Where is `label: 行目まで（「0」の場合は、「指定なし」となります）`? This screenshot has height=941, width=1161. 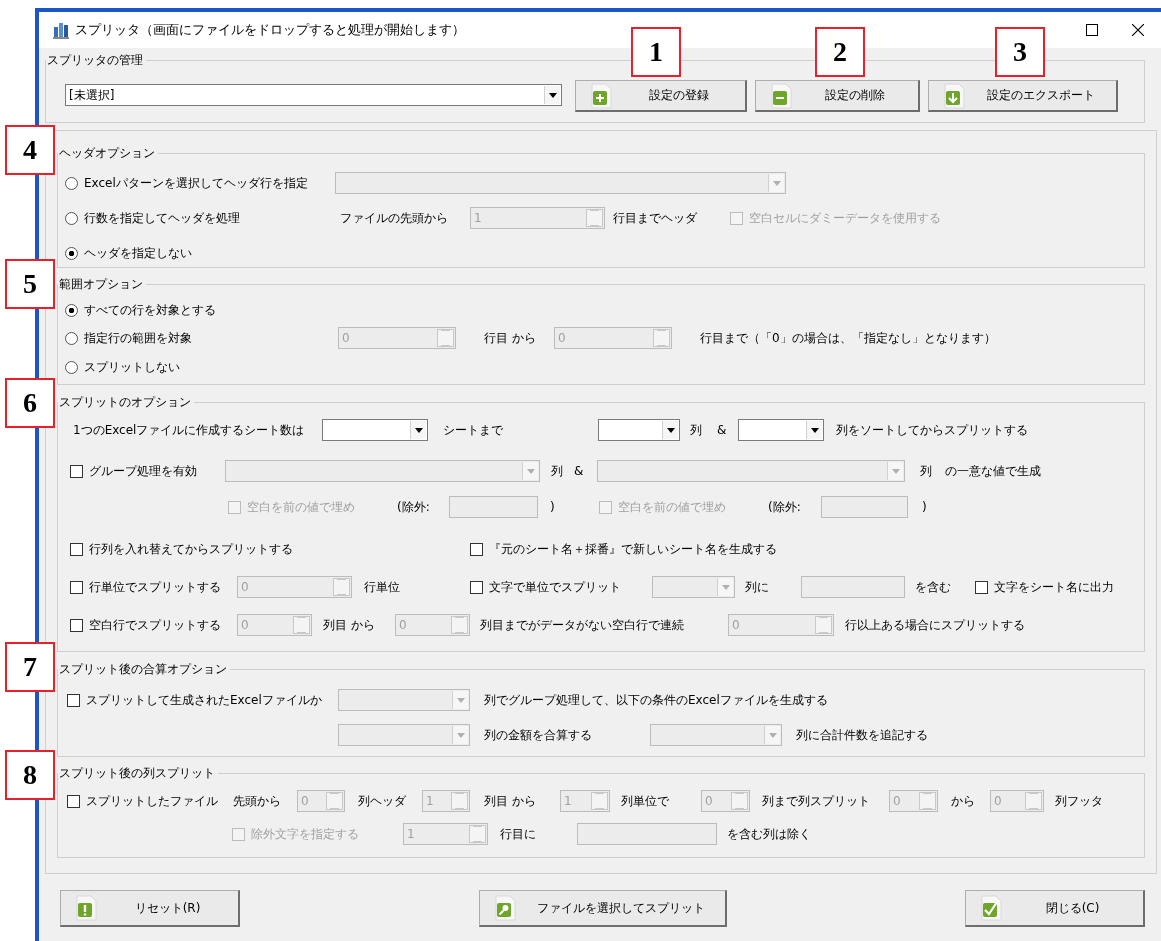
label: 行目まで（「0」の場合は、「指定なし」となります） is located at coordinates (848, 338).